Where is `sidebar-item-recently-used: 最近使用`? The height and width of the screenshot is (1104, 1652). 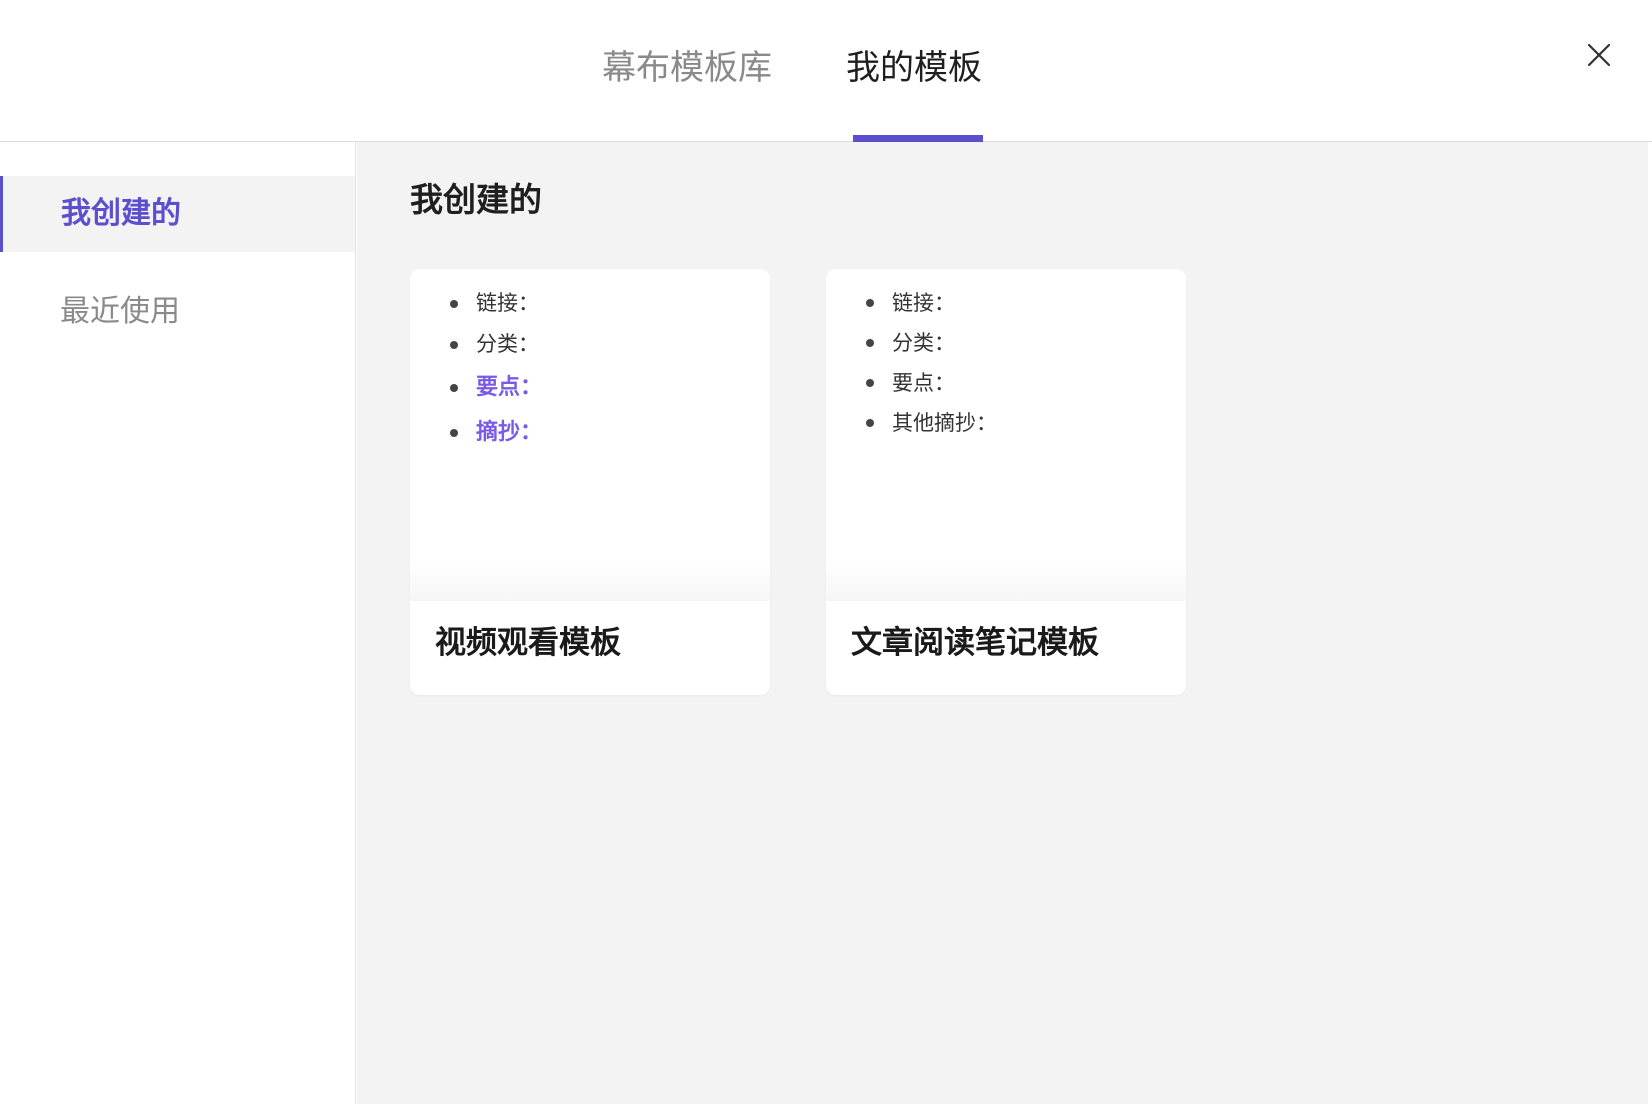
sidebar-item-recently-used: 最近使用 is located at coordinates (177, 312).